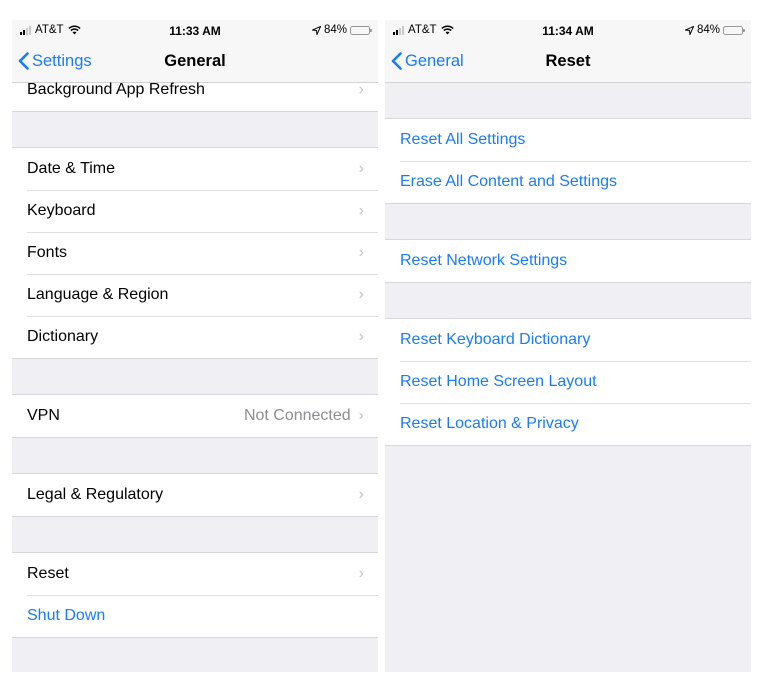 This screenshot has height=682, width=759. I want to click on reset-location-privacy-button: Reset Location & Privacy, so click(568, 424).